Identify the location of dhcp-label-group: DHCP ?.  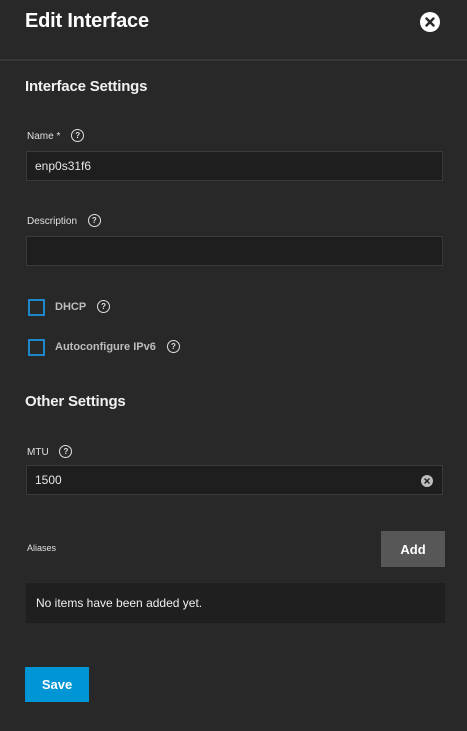
(83, 307).